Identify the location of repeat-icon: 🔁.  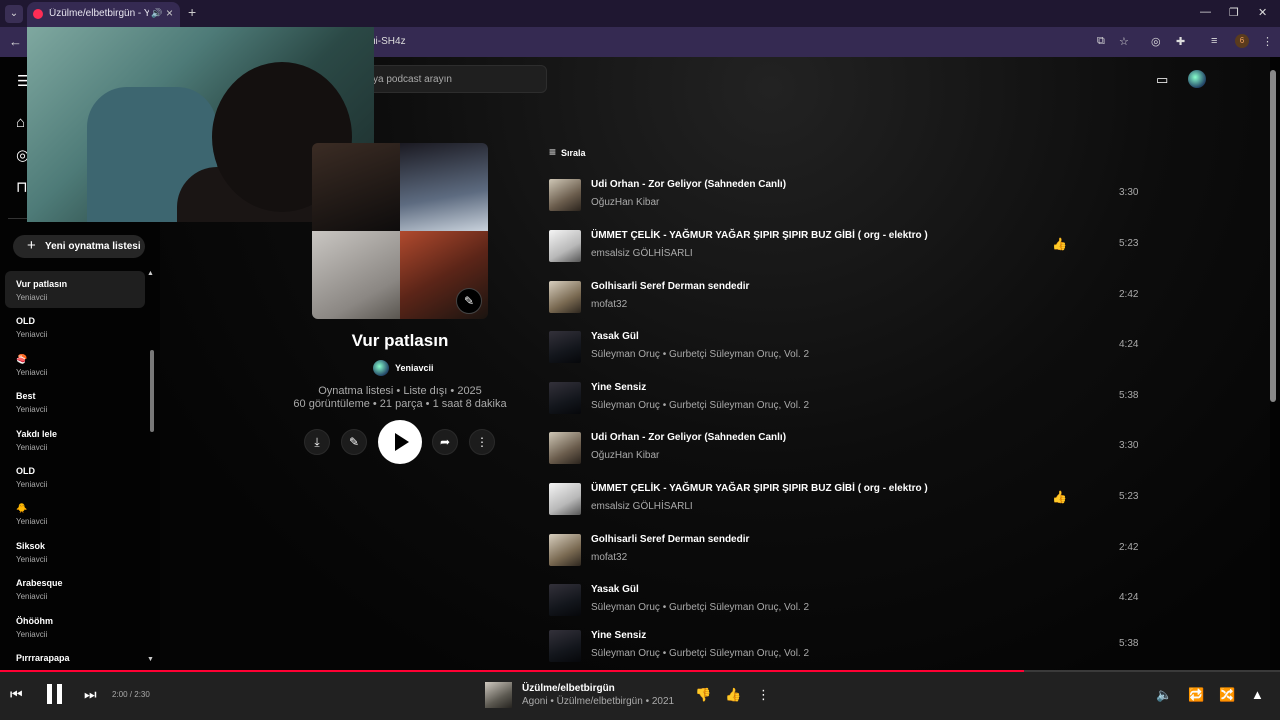
(1196, 695).